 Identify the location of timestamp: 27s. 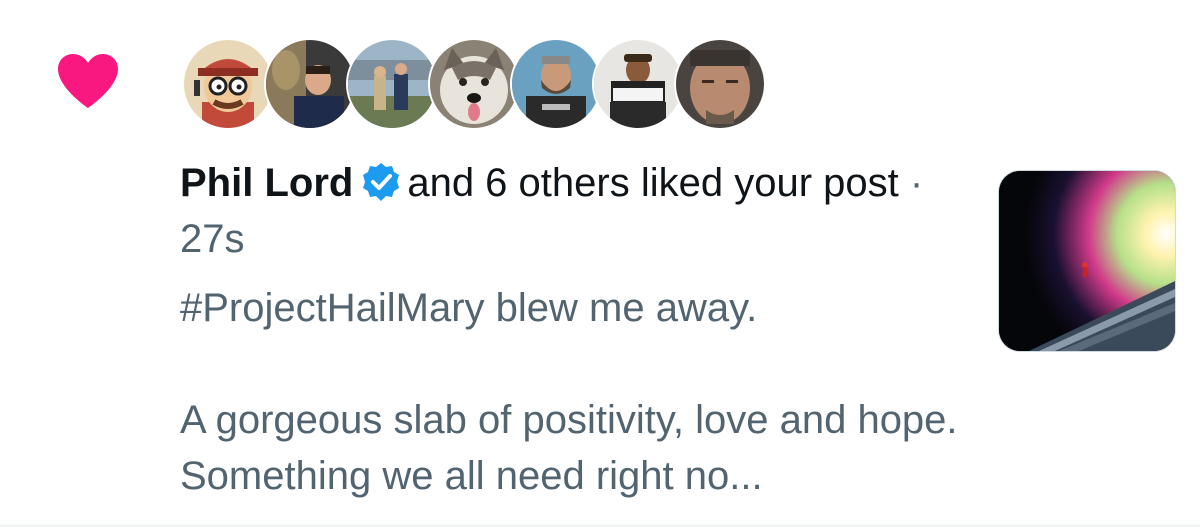
(212, 239).